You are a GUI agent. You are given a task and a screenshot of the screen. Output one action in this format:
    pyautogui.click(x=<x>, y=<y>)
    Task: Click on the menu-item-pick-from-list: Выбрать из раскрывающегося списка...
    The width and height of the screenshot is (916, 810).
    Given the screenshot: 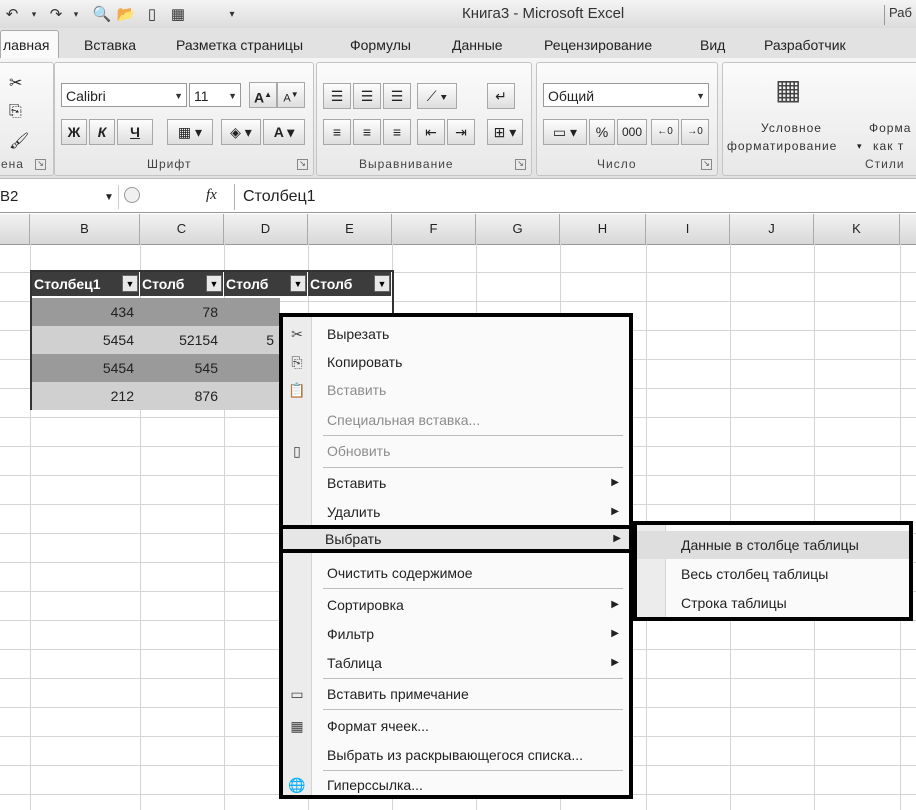 What is the action you would take?
    pyautogui.click(x=456, y=755)
    